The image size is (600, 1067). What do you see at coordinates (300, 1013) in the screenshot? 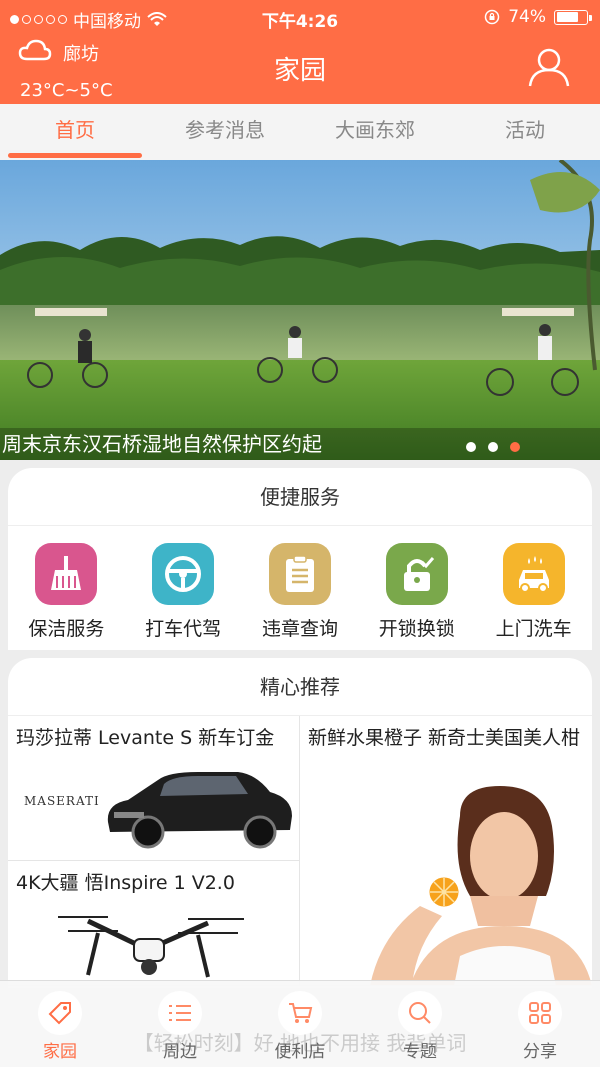
I see `cart-icon` at bounding box center [300, 1013].